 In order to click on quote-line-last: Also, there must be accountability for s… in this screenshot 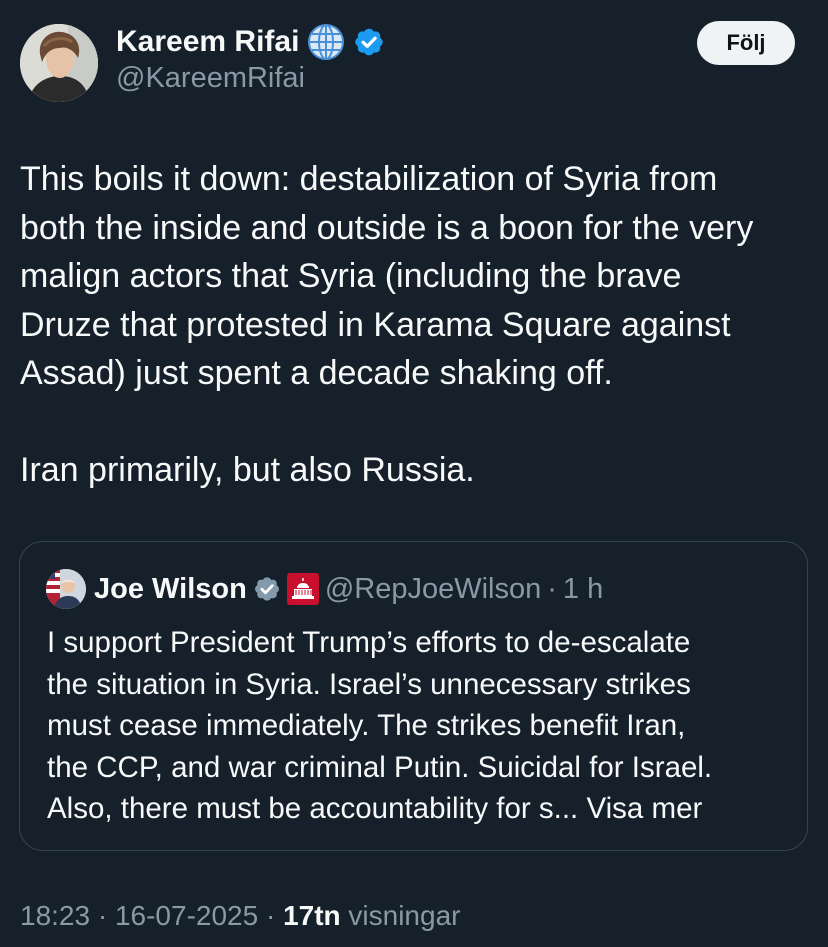, I will do `click(419, 809)`.